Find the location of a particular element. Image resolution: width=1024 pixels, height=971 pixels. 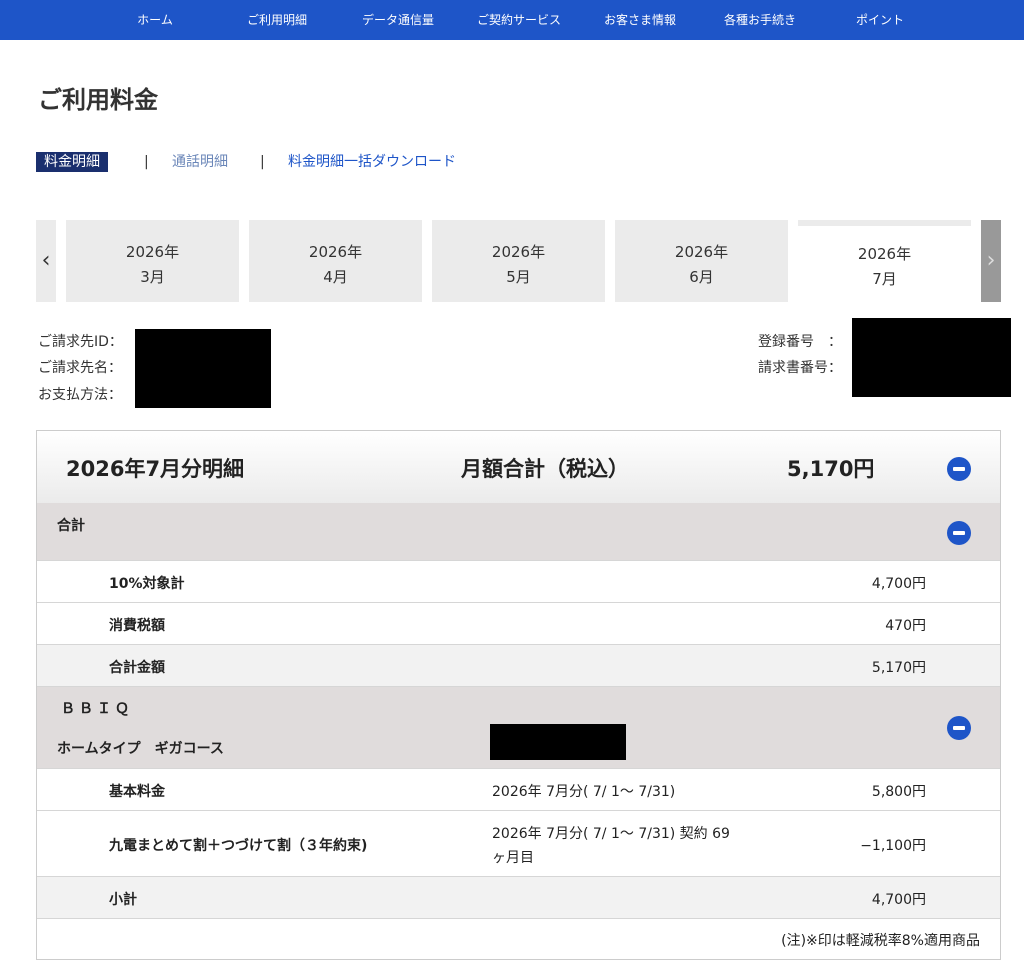

table-row: 10%対象計 4,700円 is located at coordinates (518, 582).